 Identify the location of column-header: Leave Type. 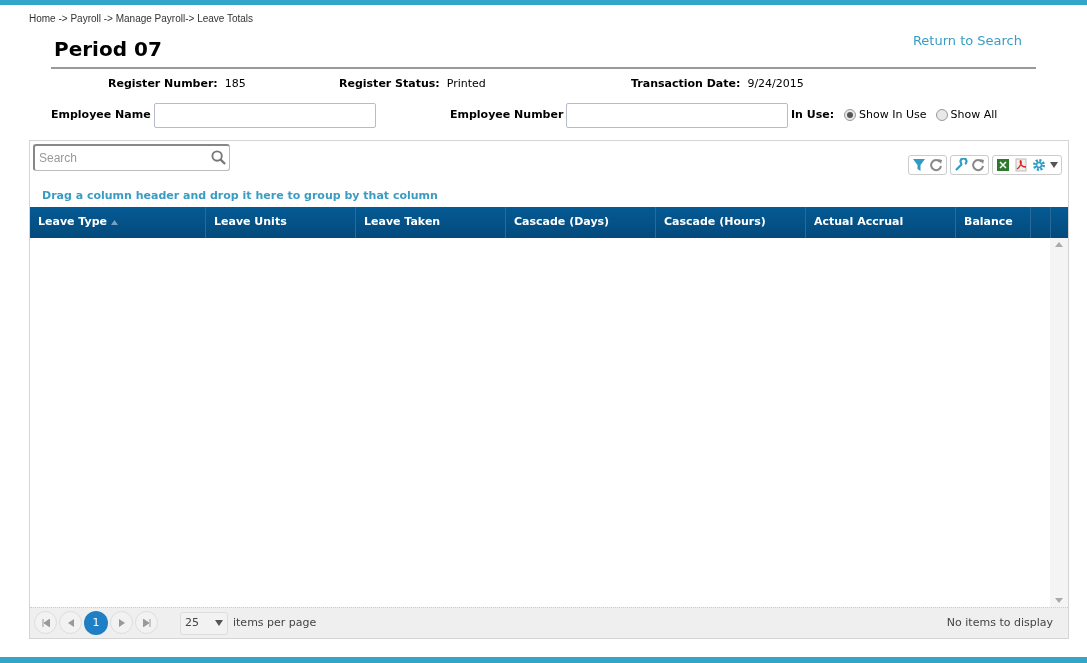
(118, 222).